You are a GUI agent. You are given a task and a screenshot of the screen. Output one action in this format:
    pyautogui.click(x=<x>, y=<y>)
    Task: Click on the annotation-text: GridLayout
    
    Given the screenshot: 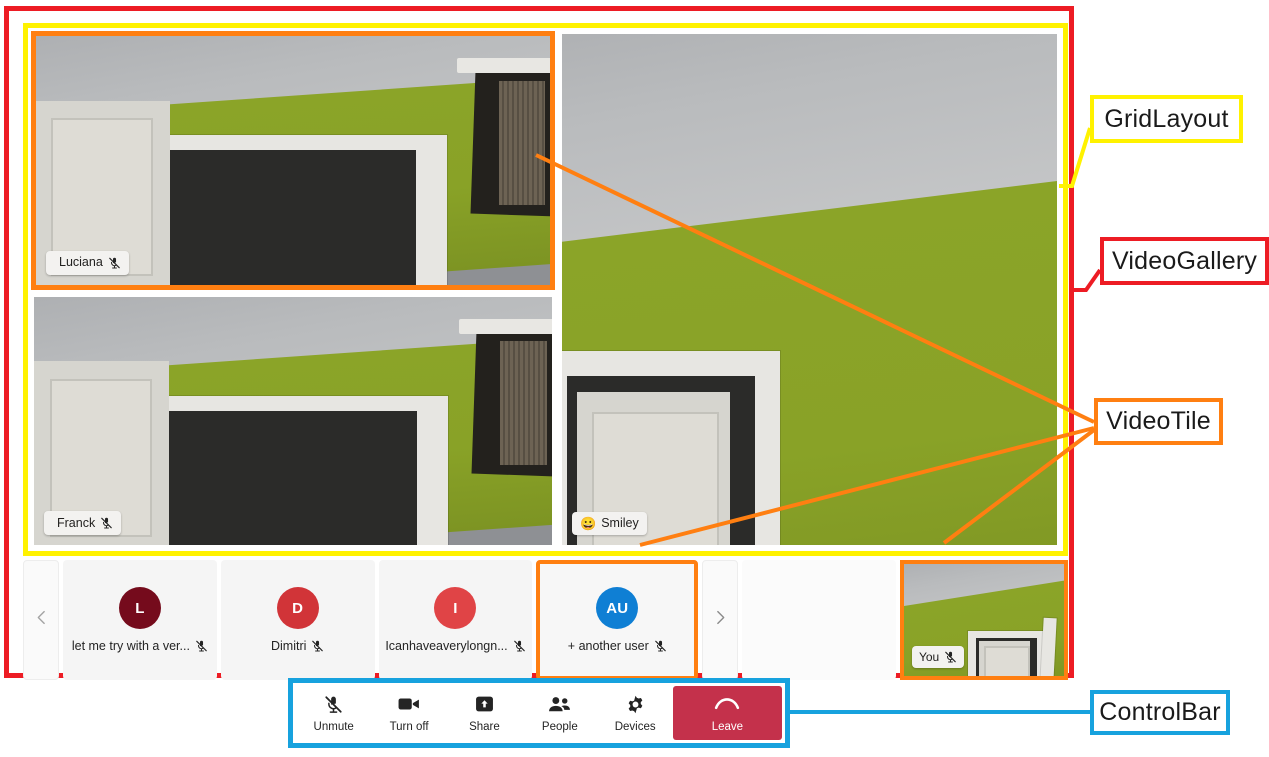 What is the action you would take?
    pyautogui.click(x=1166, y=118)
    